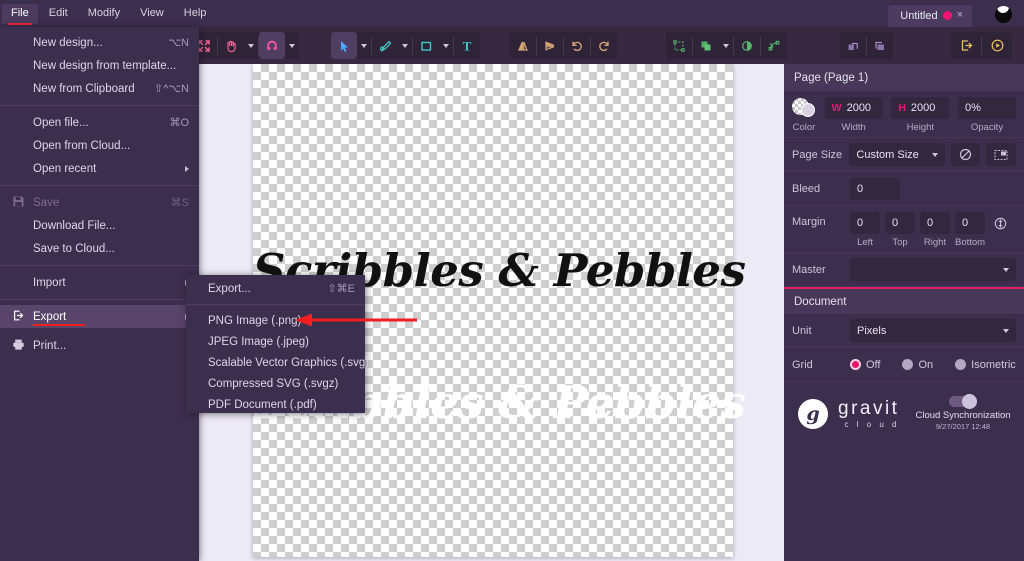  I want to click on menu-item-label: Import, so click(49, 282).